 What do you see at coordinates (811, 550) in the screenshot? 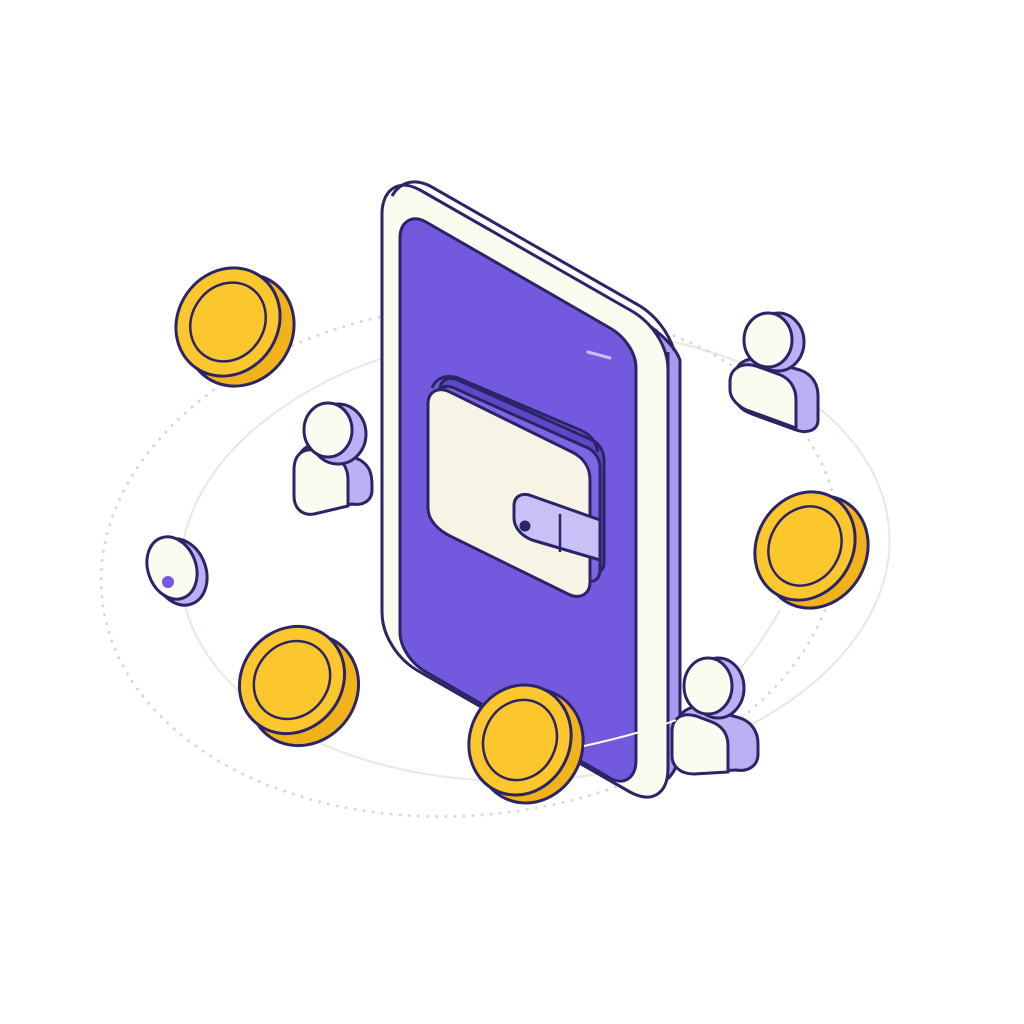
I see `coin-right` at bounding box center [811, 550].